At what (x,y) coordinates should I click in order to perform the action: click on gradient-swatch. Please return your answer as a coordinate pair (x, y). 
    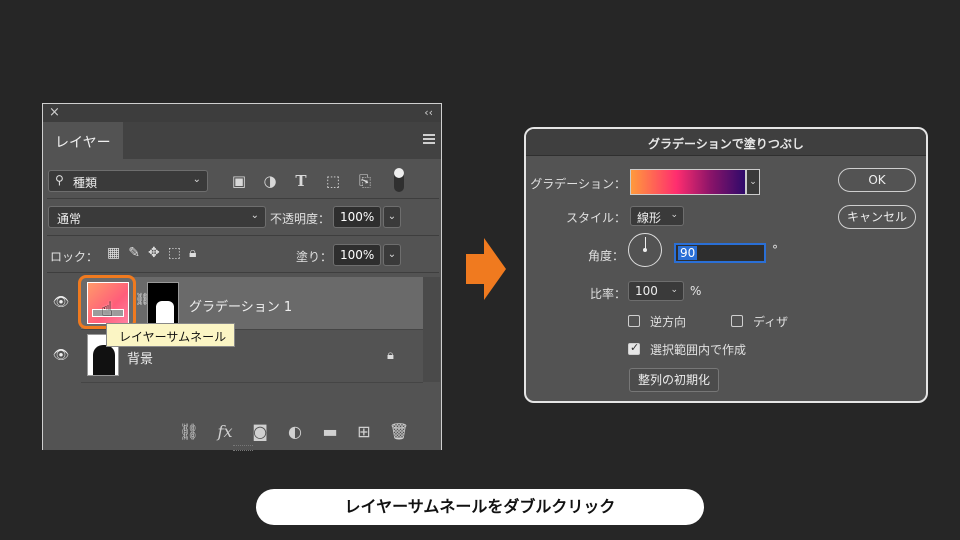
    Looking at the image, I should click on (688, 182).